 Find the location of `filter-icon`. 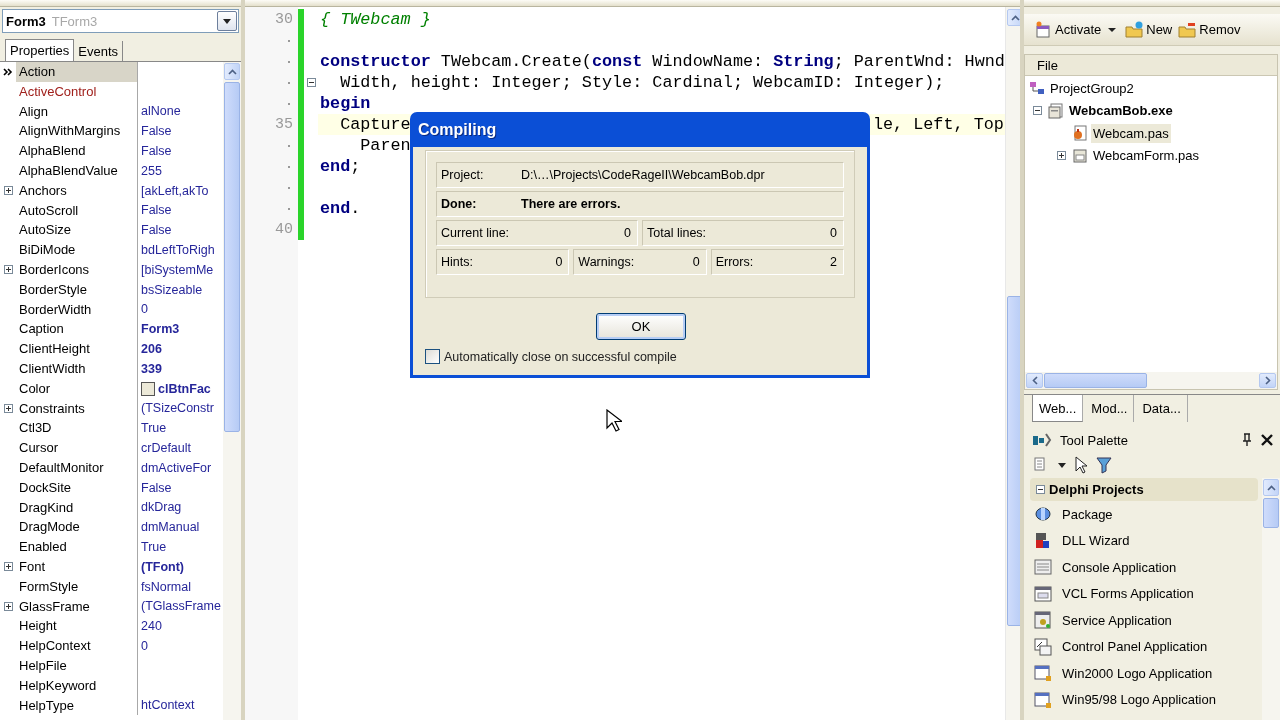

filter-icon is located at coordinates (1104, 465).